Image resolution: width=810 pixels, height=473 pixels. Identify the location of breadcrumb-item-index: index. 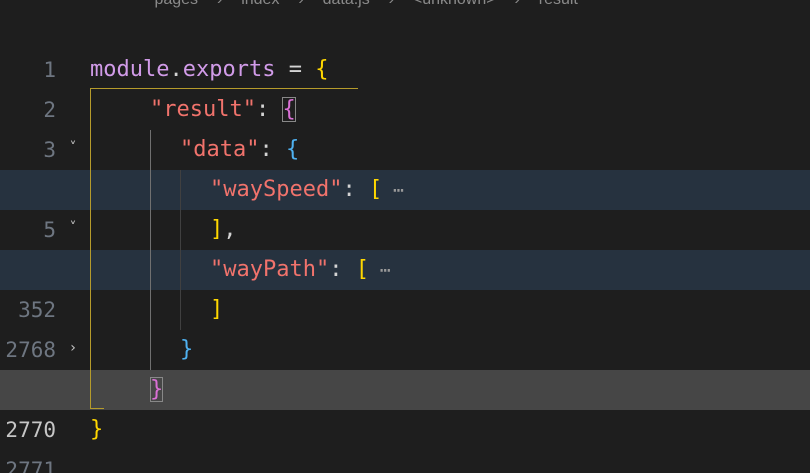
(260, 5).